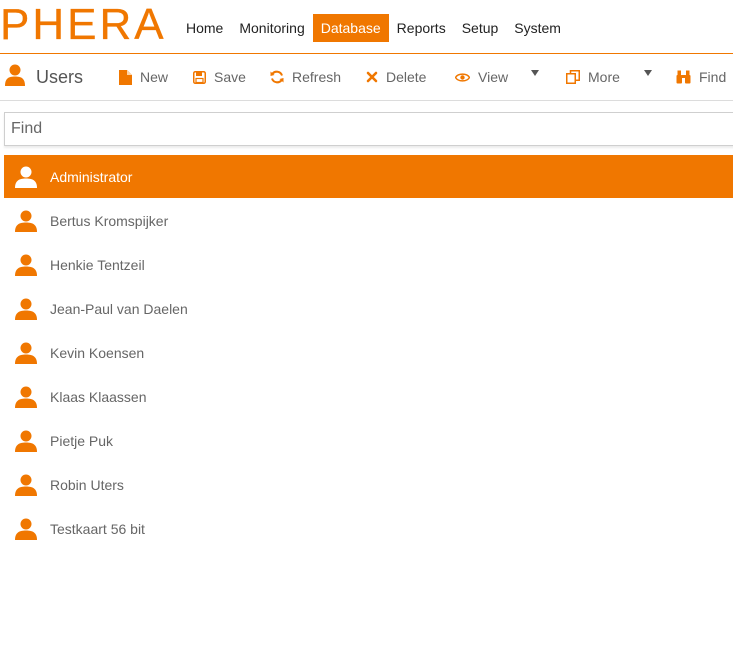  I want to click on view-dropdown-caret, so click(535, 73).